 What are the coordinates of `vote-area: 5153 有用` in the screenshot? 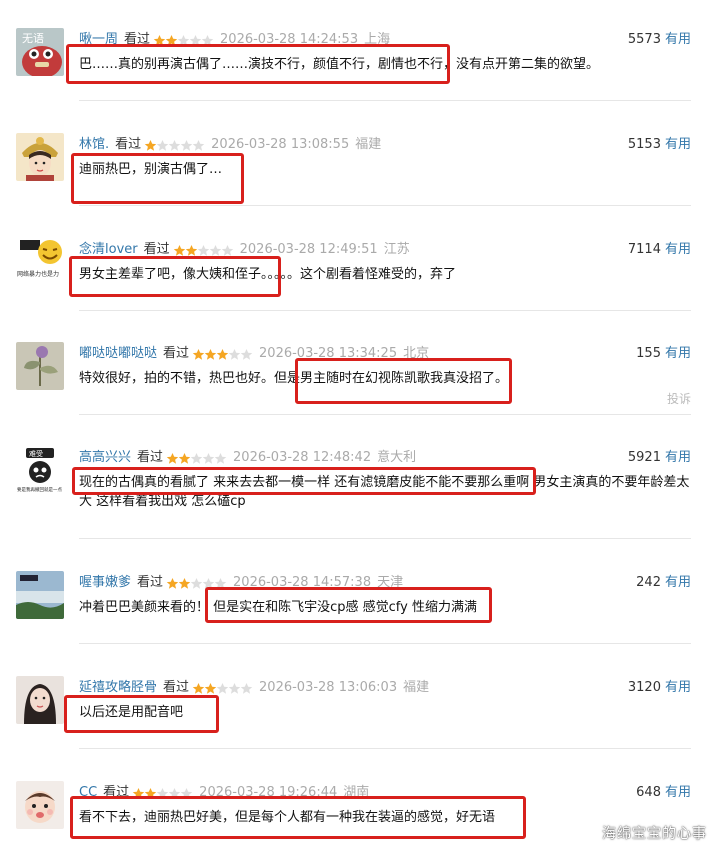 It's located at (659, 145).